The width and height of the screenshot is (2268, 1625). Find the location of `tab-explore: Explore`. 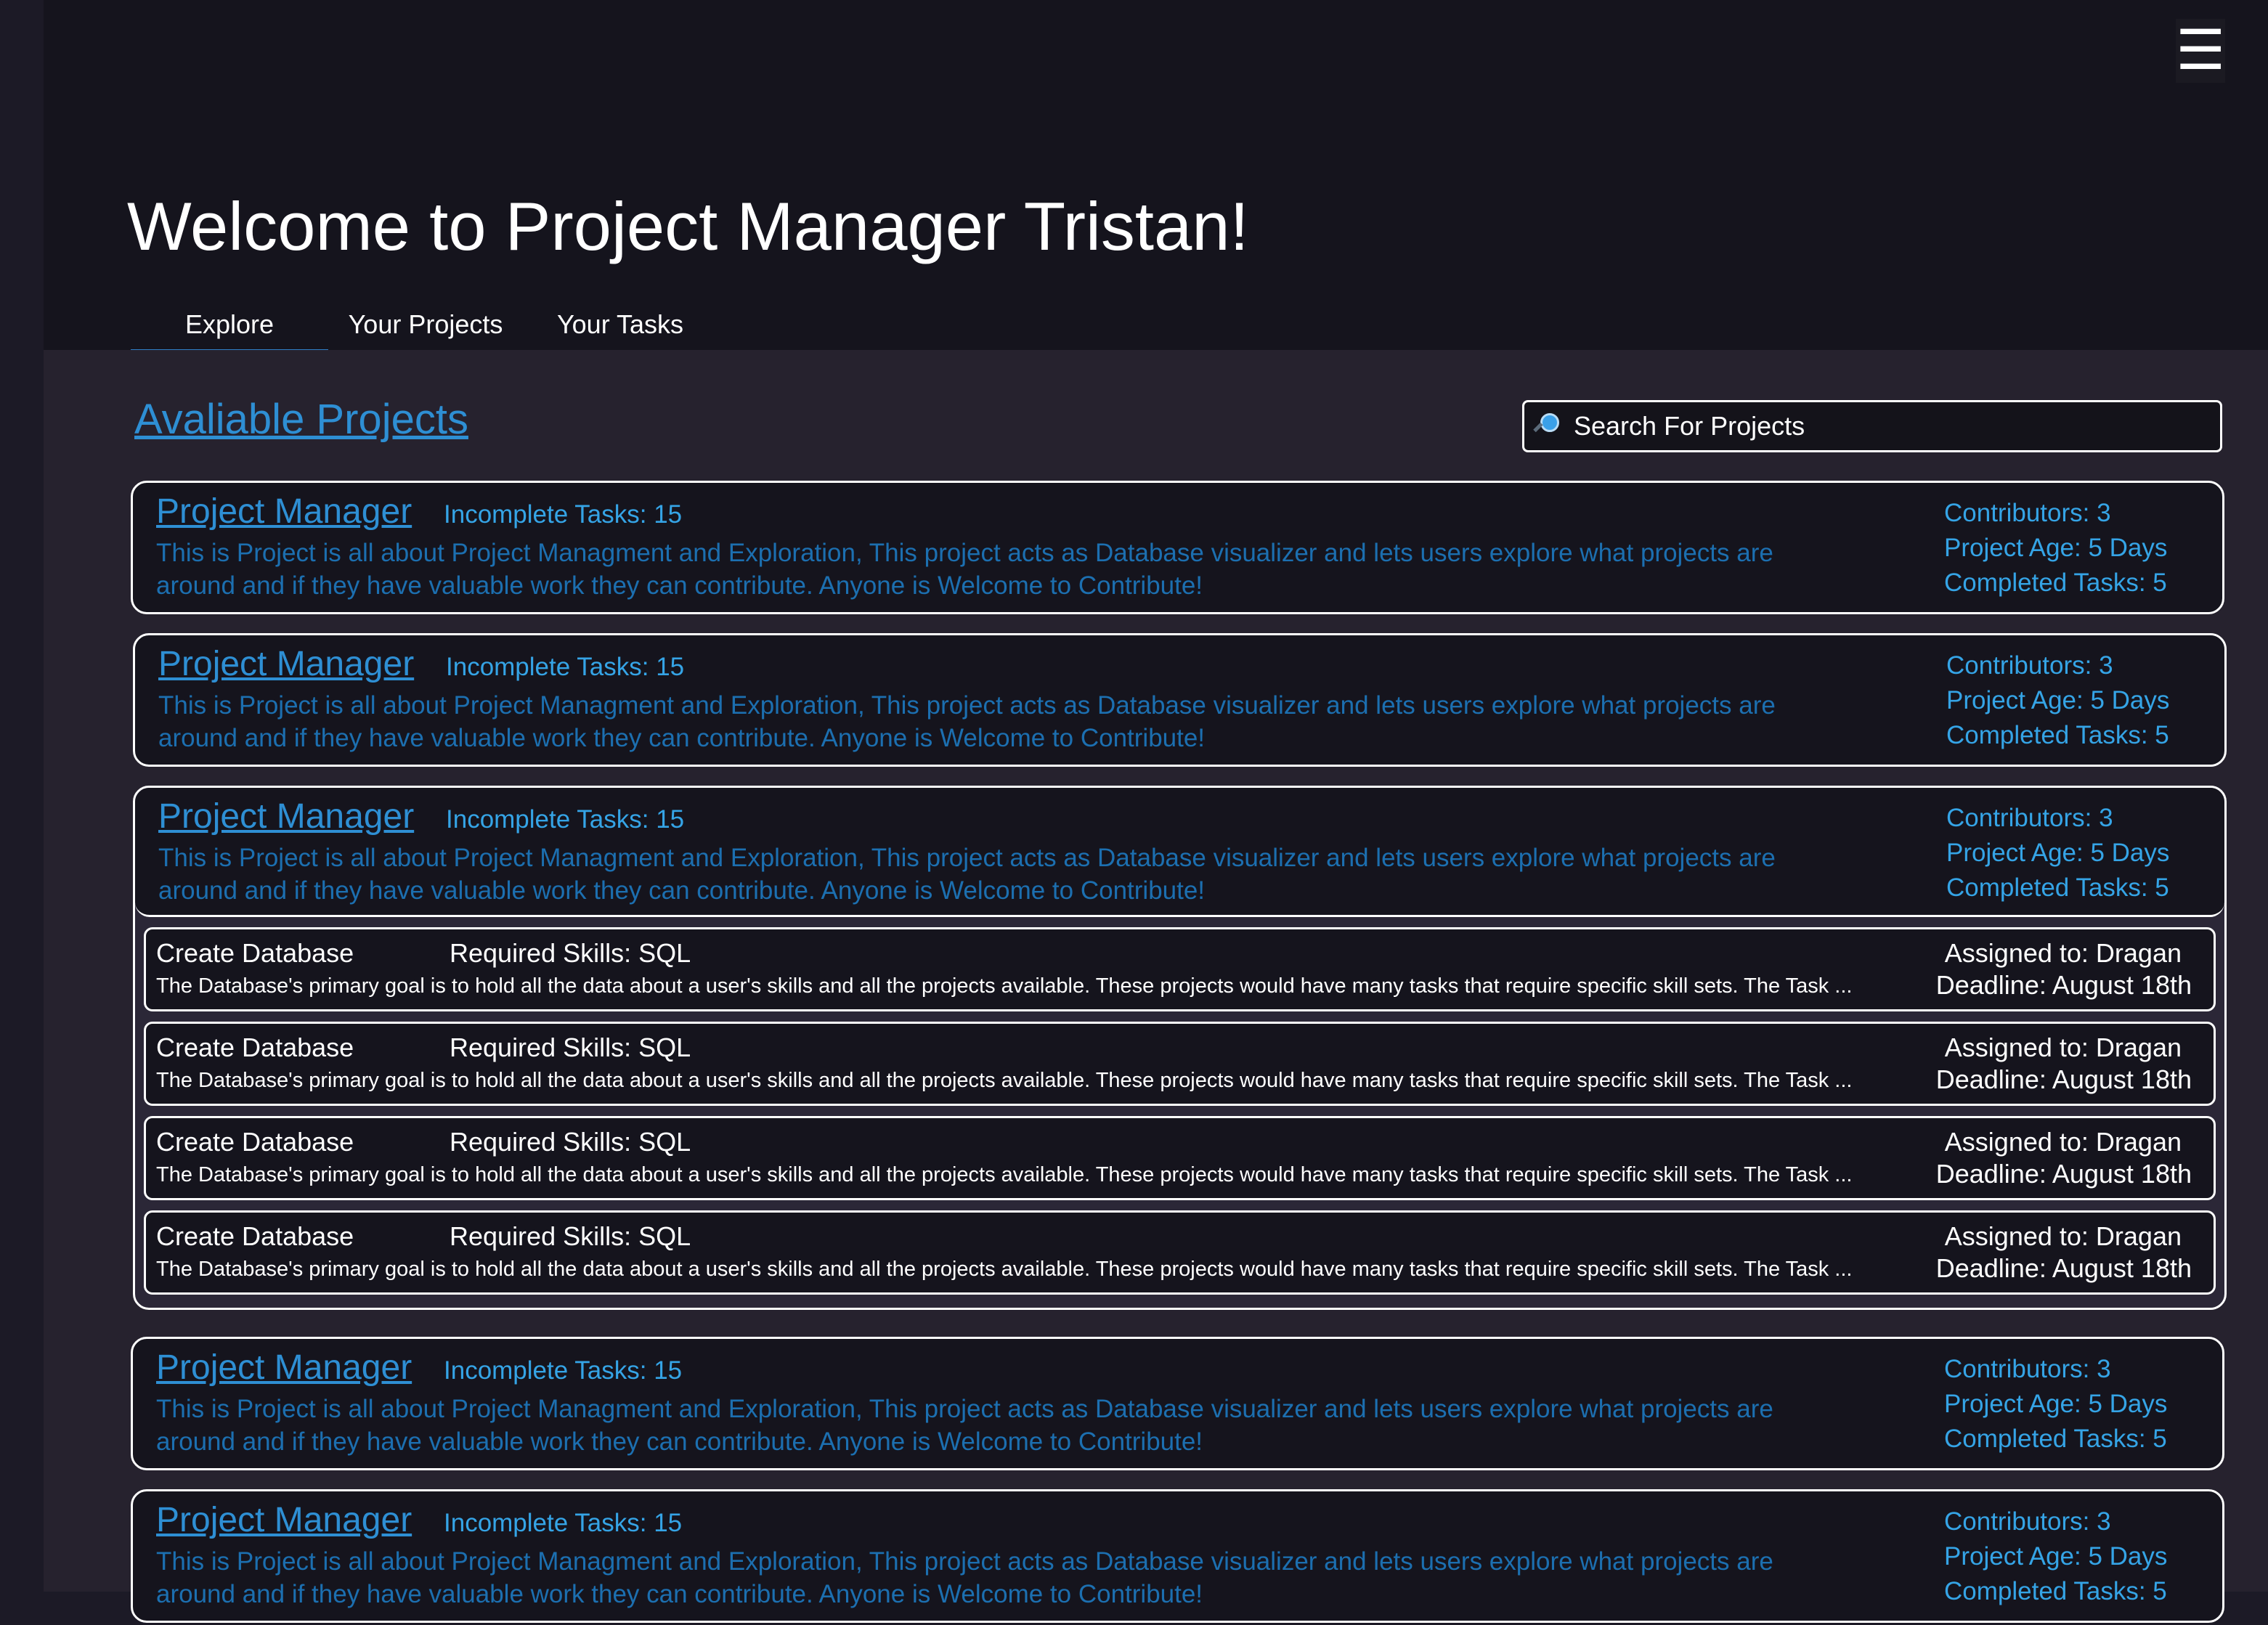

tab-explore: Explore is located at coordinates (229, 325).